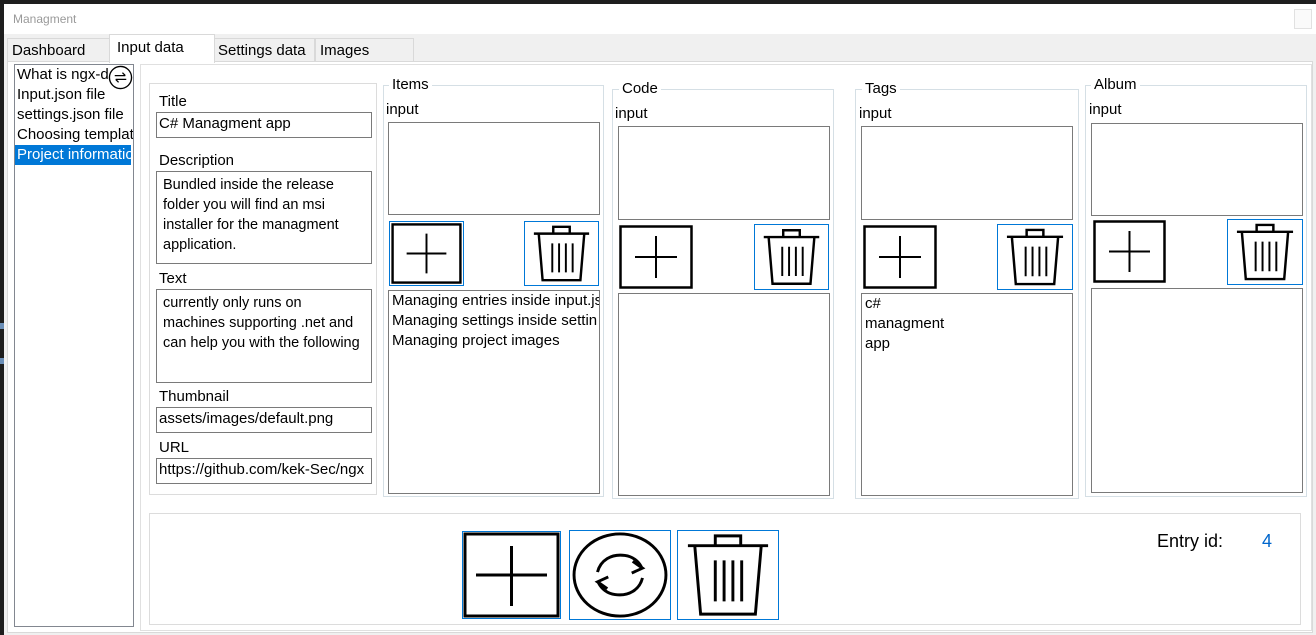 The width and height of the screenshot is (1316, 635). Describe the element at coordinates (197, 160) in the screenshot. I see `description-label: Description` at that location.